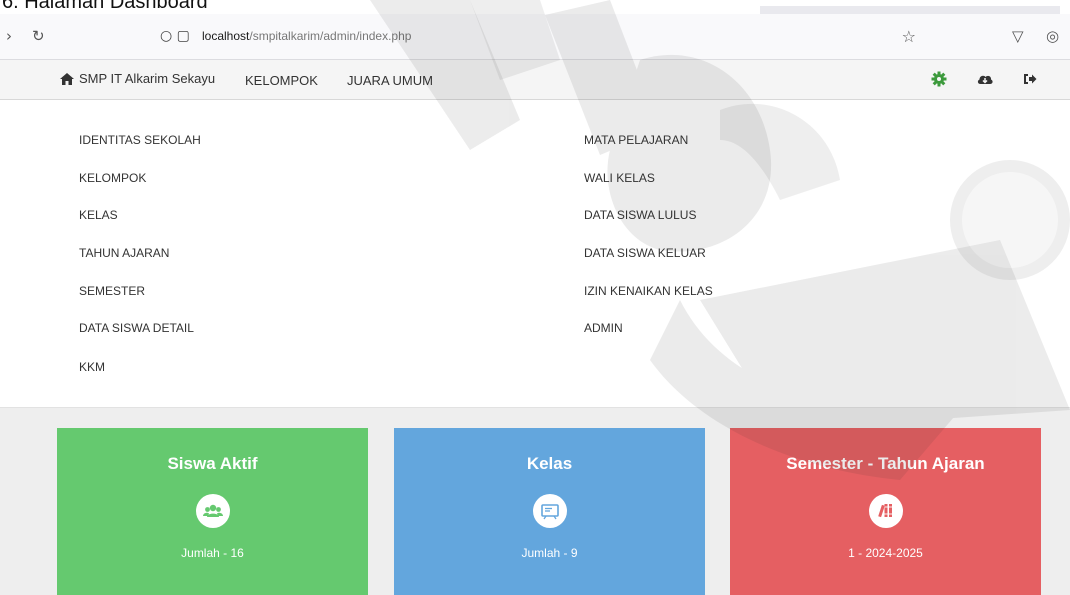 Image resolution: width=1070 pixels, height=595 pixels. I want to click on menu-item-data-siswa-detail: DATA SISWA DETAIL, so click(136, 328).